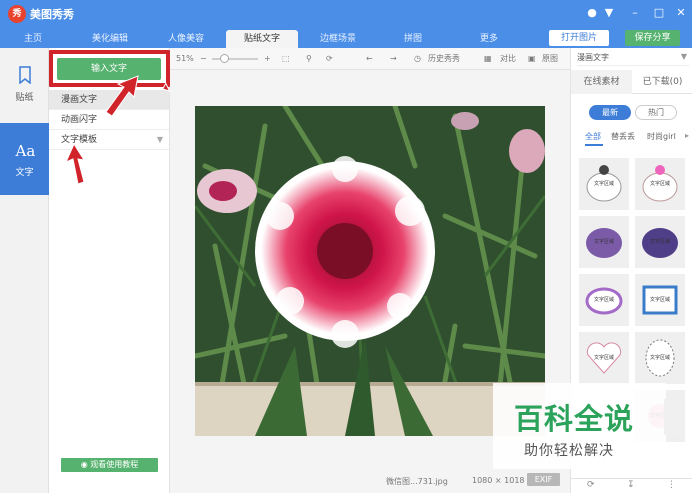 The width and height of the screenshot is (692, 493). Describe the element at coordinates (591, 485) in the screenshot. I see `refresh-icon: ⟳` at that location.